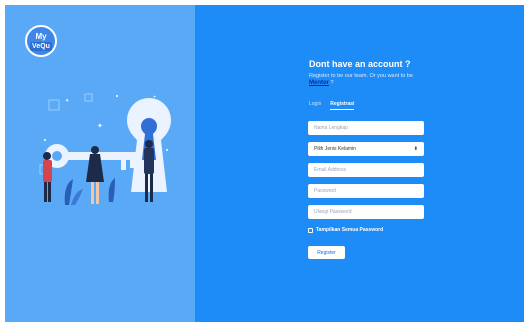  I want to click on repeat-password-input, so click(366, 212).